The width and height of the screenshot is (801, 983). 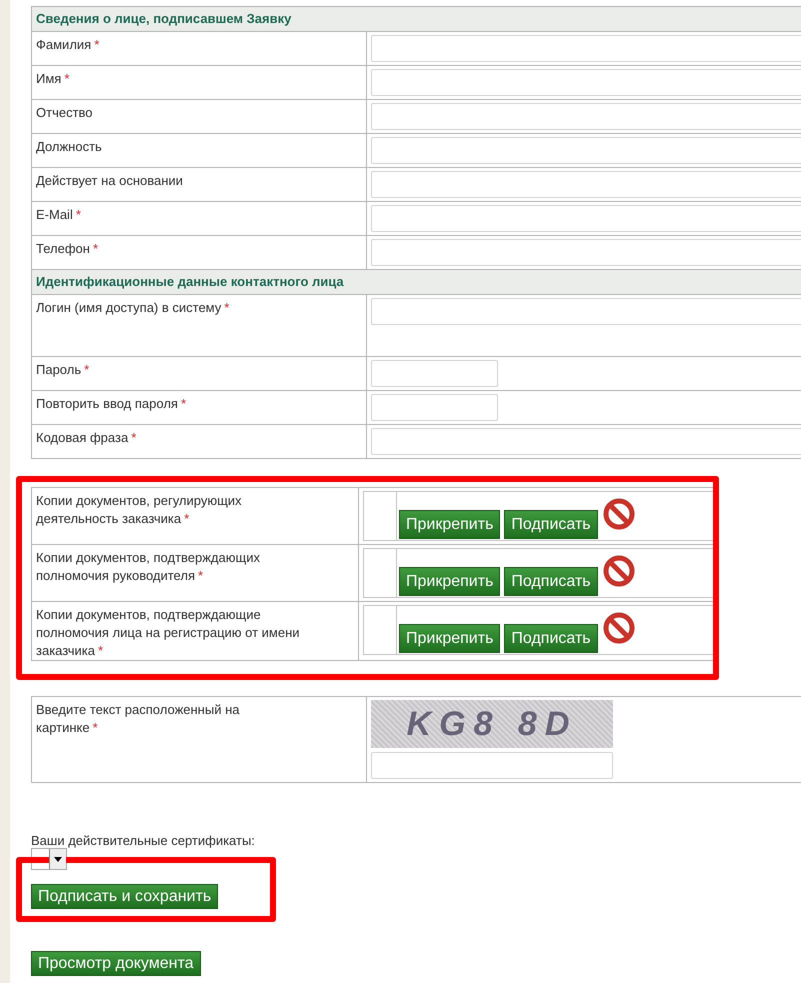 What do you see at coordinates (492, 724) in the screenshot?
I see `captcha-image: KG8 8D` at bounding box center [492, 724].